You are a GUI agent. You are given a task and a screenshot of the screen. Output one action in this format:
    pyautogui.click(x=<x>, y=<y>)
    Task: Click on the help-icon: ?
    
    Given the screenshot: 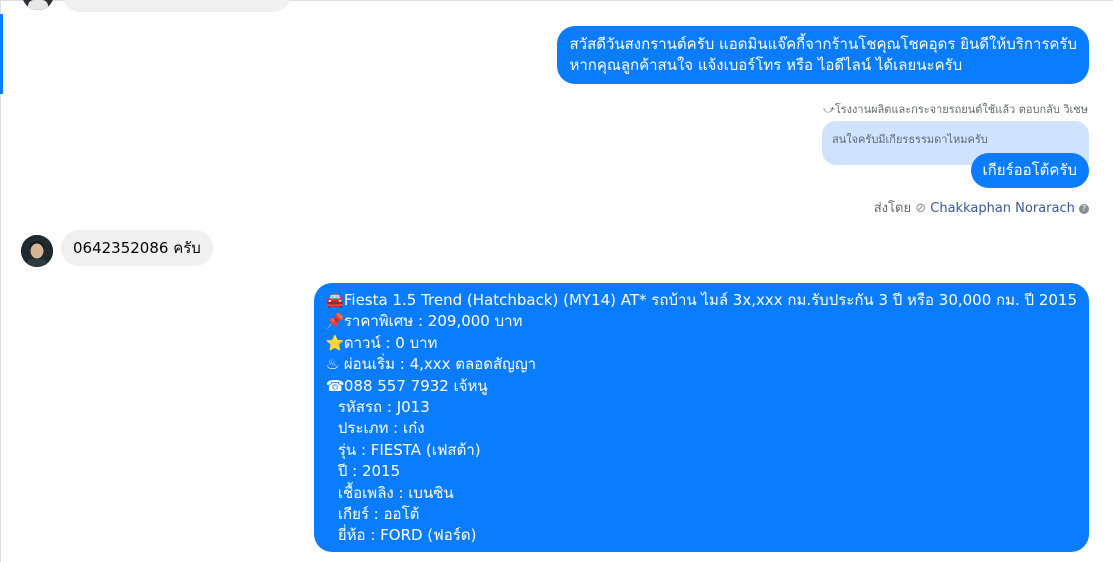 What is the action you would take?
    pyautogui.click(x=1084, y=209)
    